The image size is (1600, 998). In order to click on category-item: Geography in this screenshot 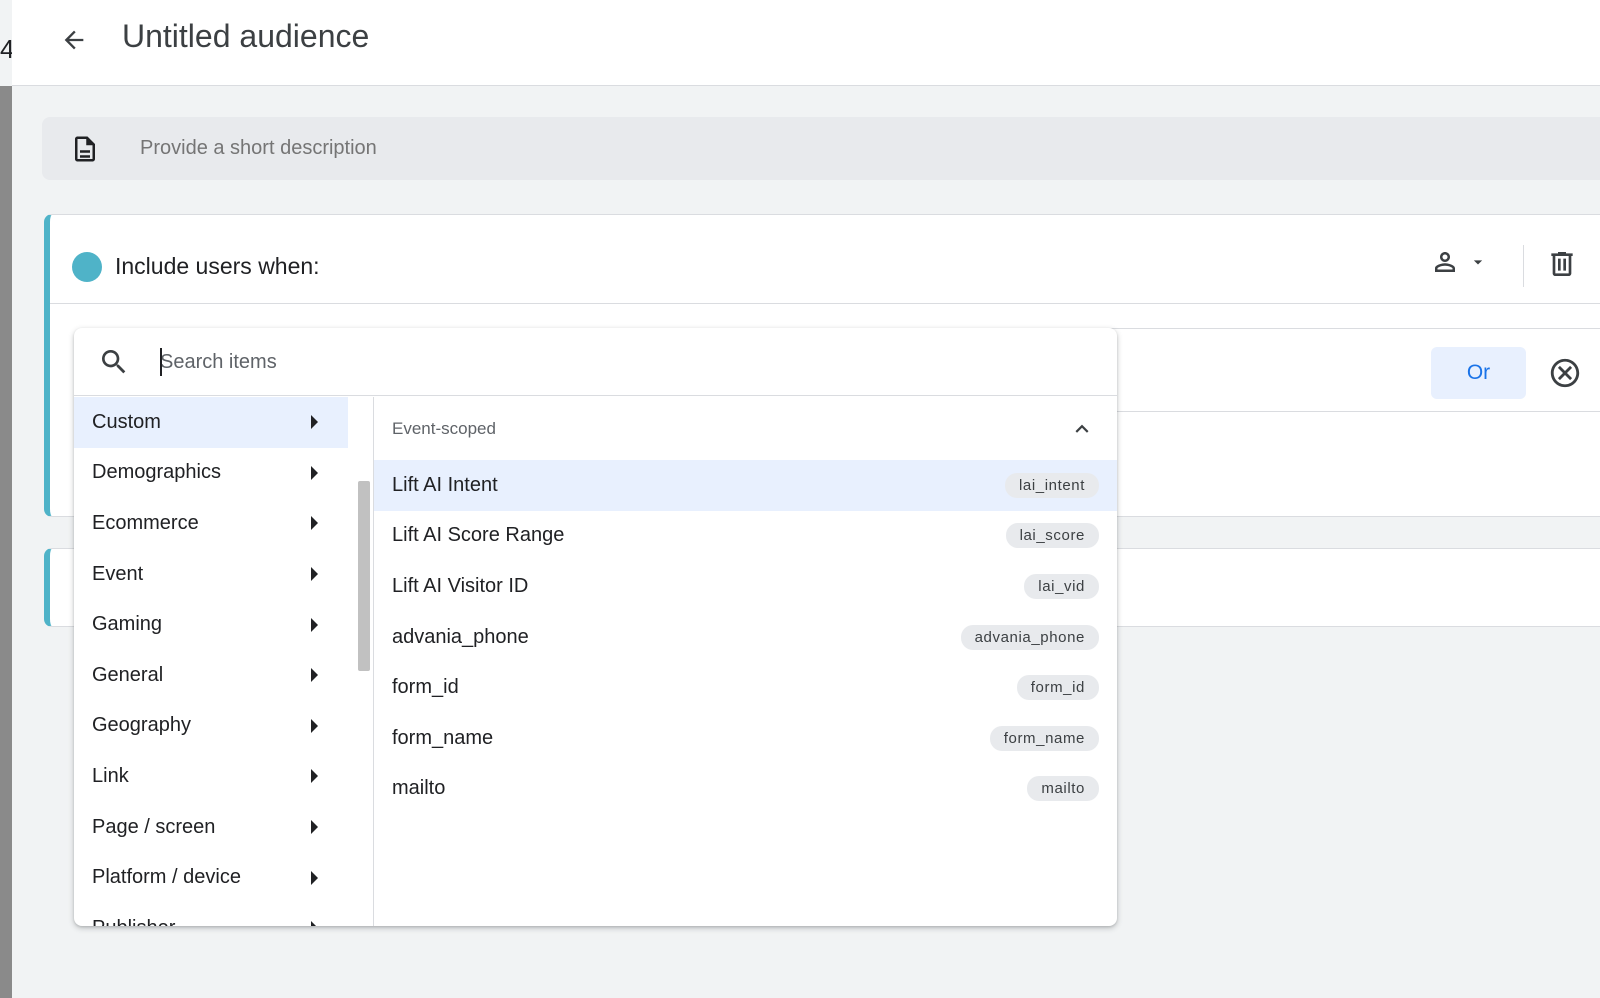, I will do `click(211, 726)`.